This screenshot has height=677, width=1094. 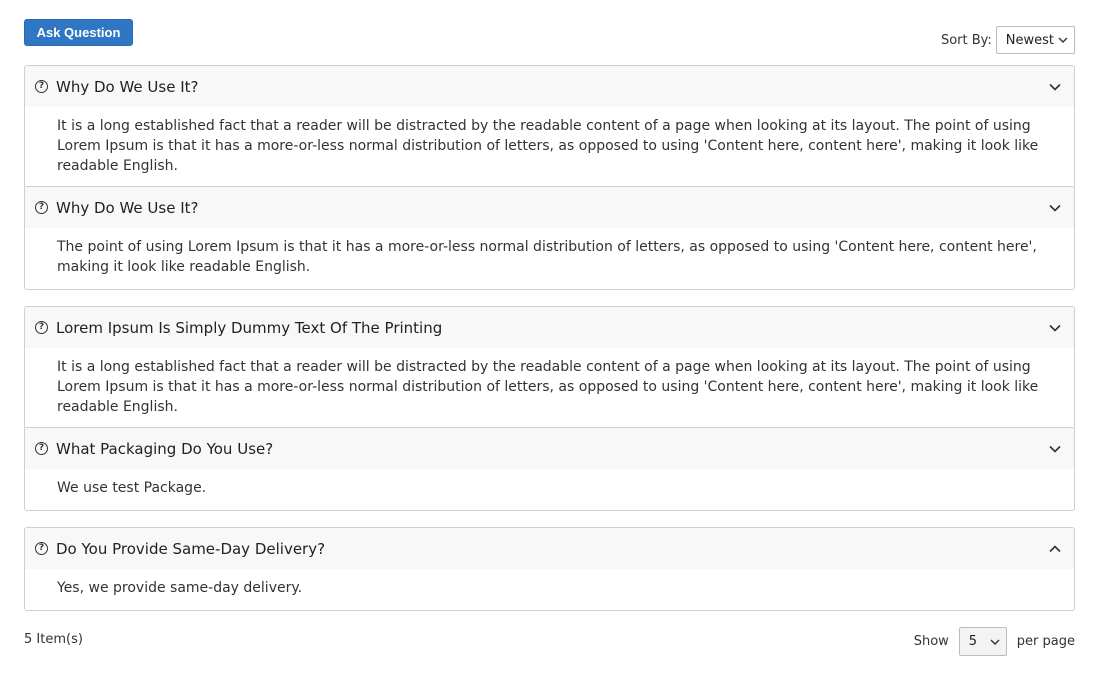 What do you see at coordinates (191, 548) in the screenshot?
I see `faq-question: Do You Provide Same-Day Delivery?` at bounding box center [191, 548].